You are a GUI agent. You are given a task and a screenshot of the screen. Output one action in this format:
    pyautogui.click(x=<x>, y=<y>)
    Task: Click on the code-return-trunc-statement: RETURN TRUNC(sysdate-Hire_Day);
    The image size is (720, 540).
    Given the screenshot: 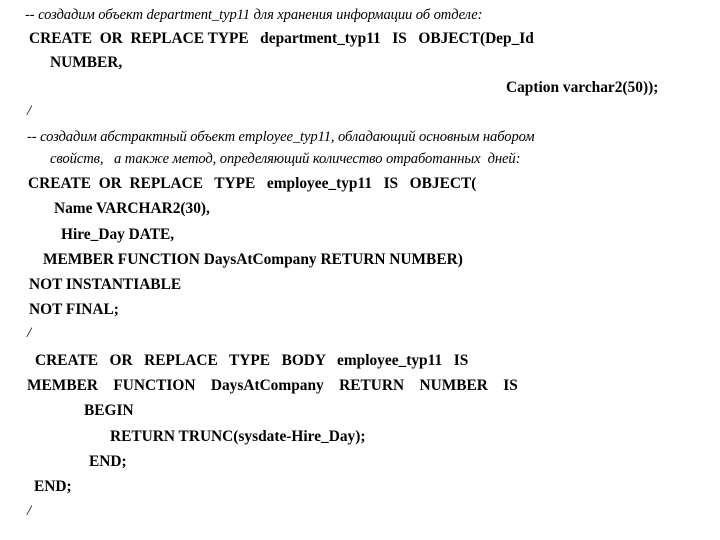 What is the action you would take?
    pyautogui.click(x=238, y=436)
    